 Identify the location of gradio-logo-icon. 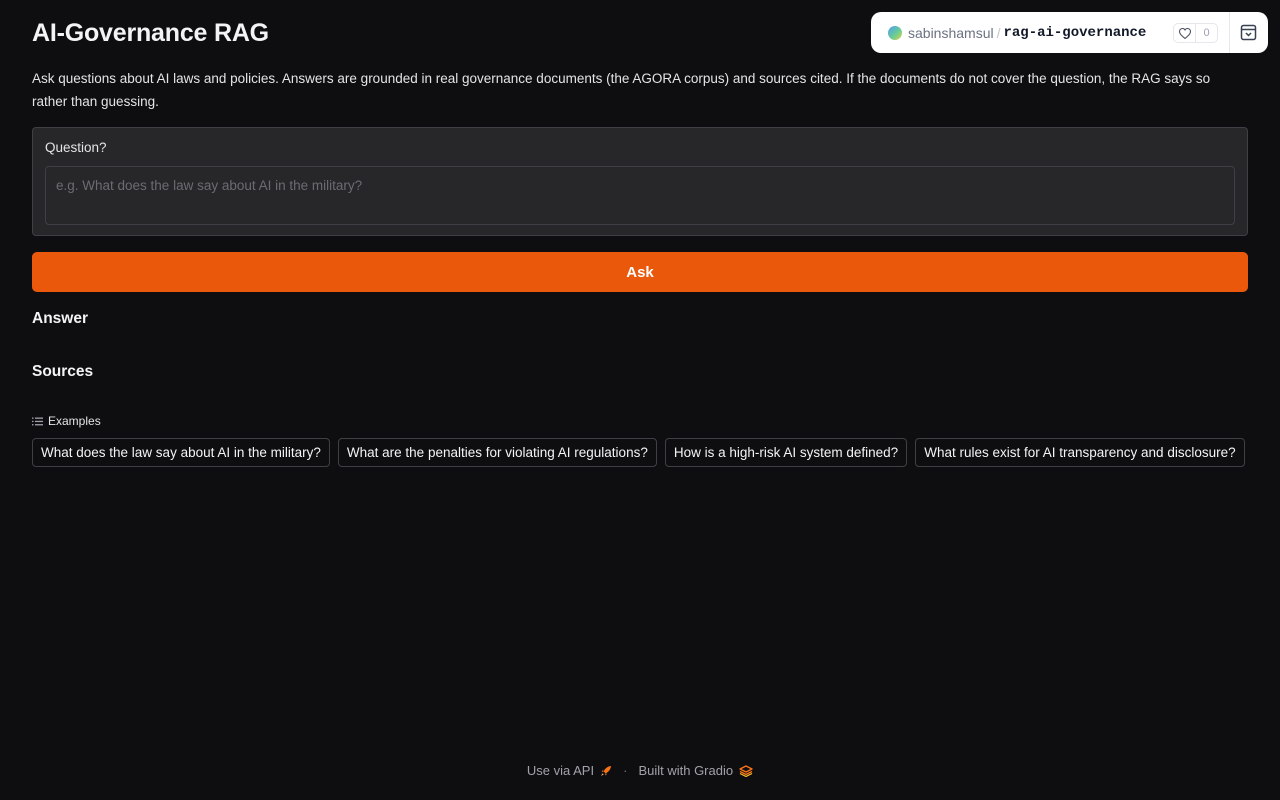
(746, 770).